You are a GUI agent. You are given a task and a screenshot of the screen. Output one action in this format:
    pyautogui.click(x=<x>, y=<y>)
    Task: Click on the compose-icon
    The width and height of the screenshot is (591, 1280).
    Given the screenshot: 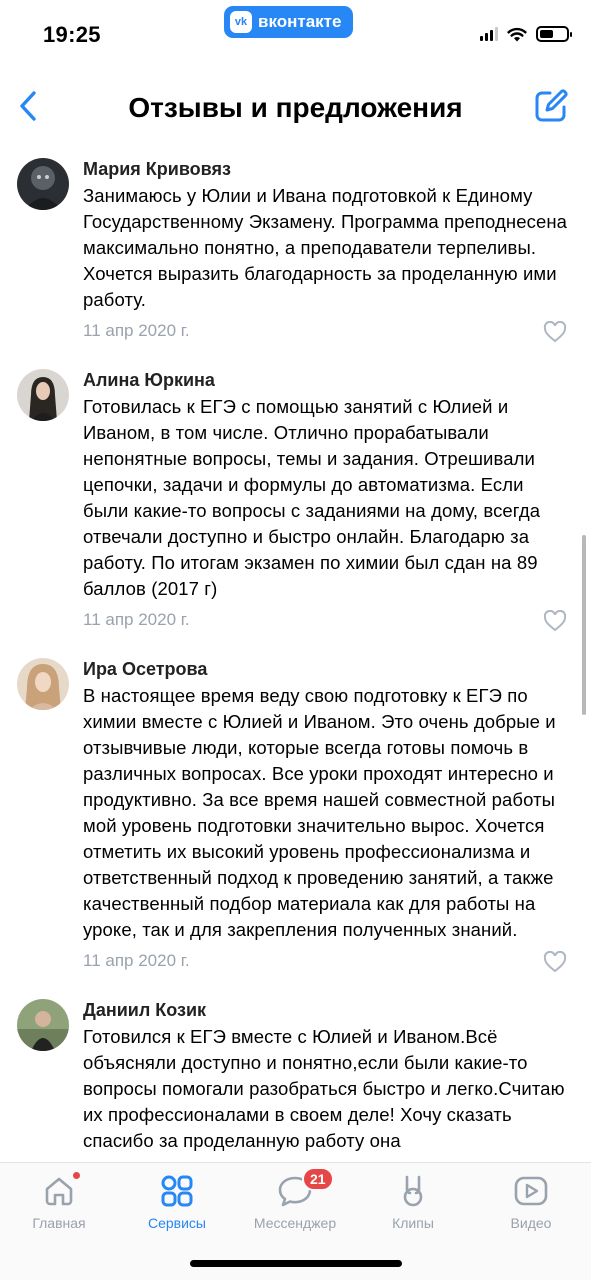 What is the action you would take?
    pyautogui.click(x=551, y=105)
    